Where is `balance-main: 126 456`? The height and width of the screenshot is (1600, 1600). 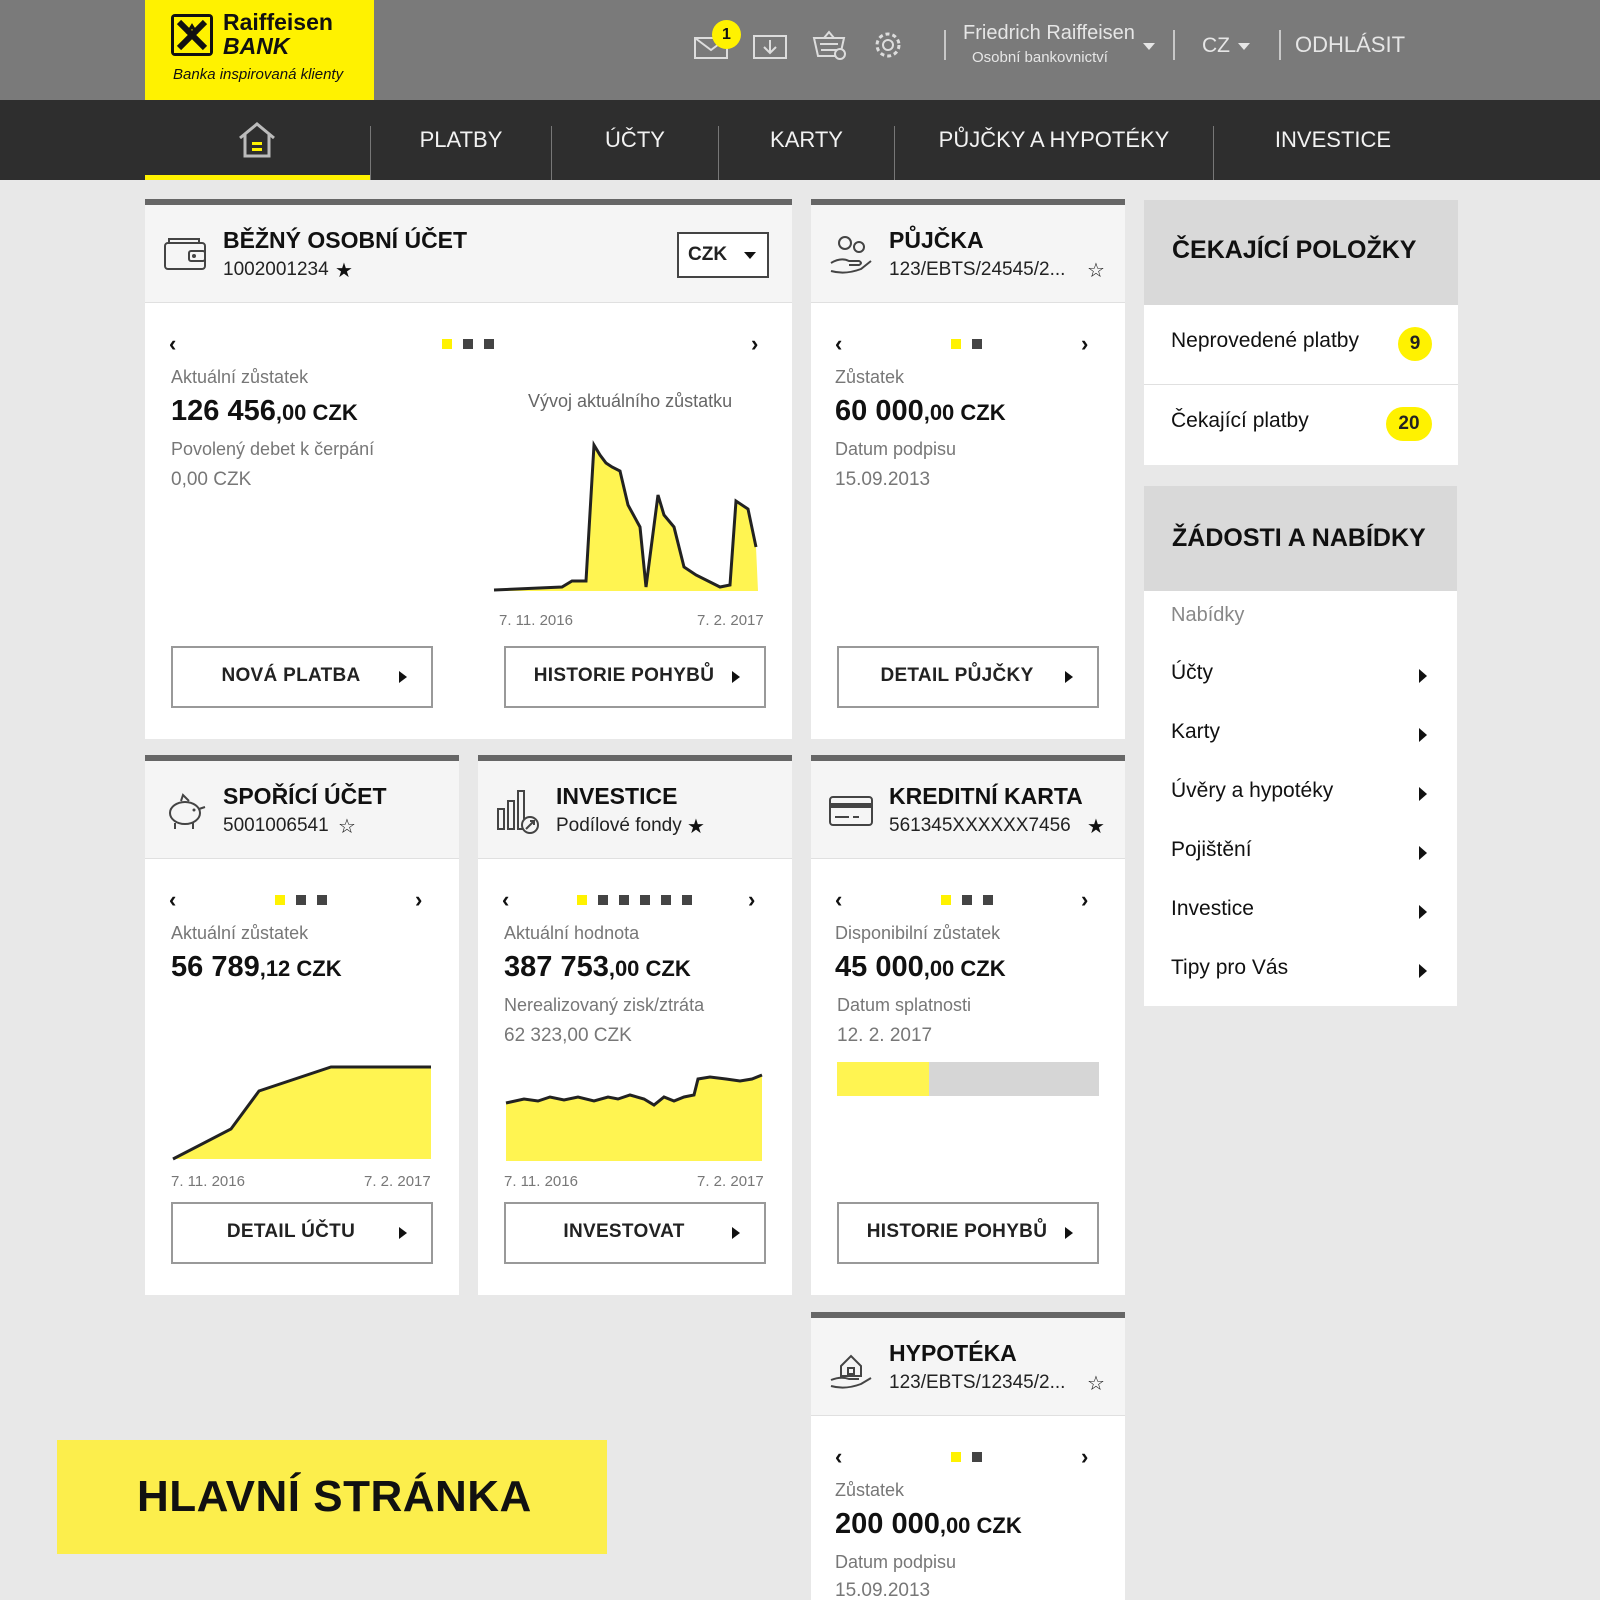 balance-main: 126 456 is located at coordinates (223, 411).